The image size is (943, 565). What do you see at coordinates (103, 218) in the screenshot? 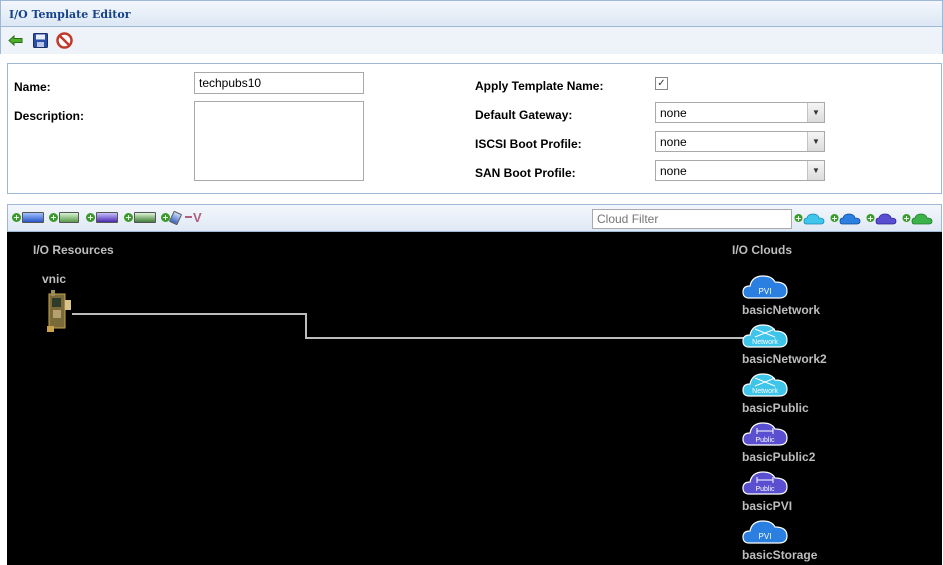
I see `add-ipsec-icon: +` at bounding box center [103, 218].